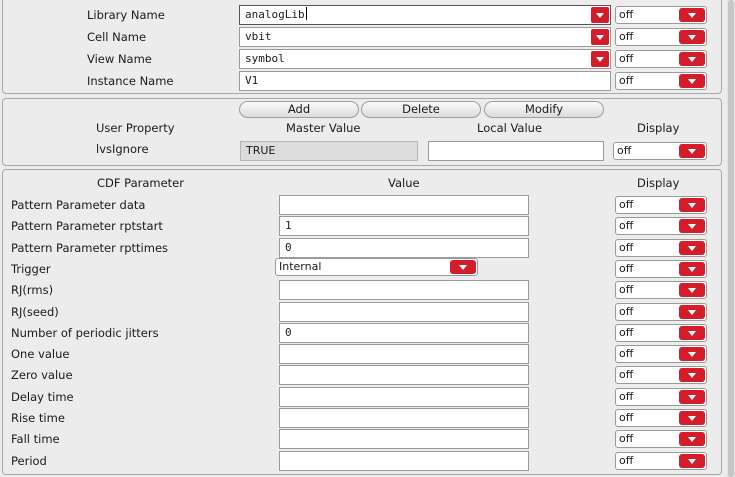 The image size is (735, 477). I want to click on modify-button: Modify, so click(544, 109).